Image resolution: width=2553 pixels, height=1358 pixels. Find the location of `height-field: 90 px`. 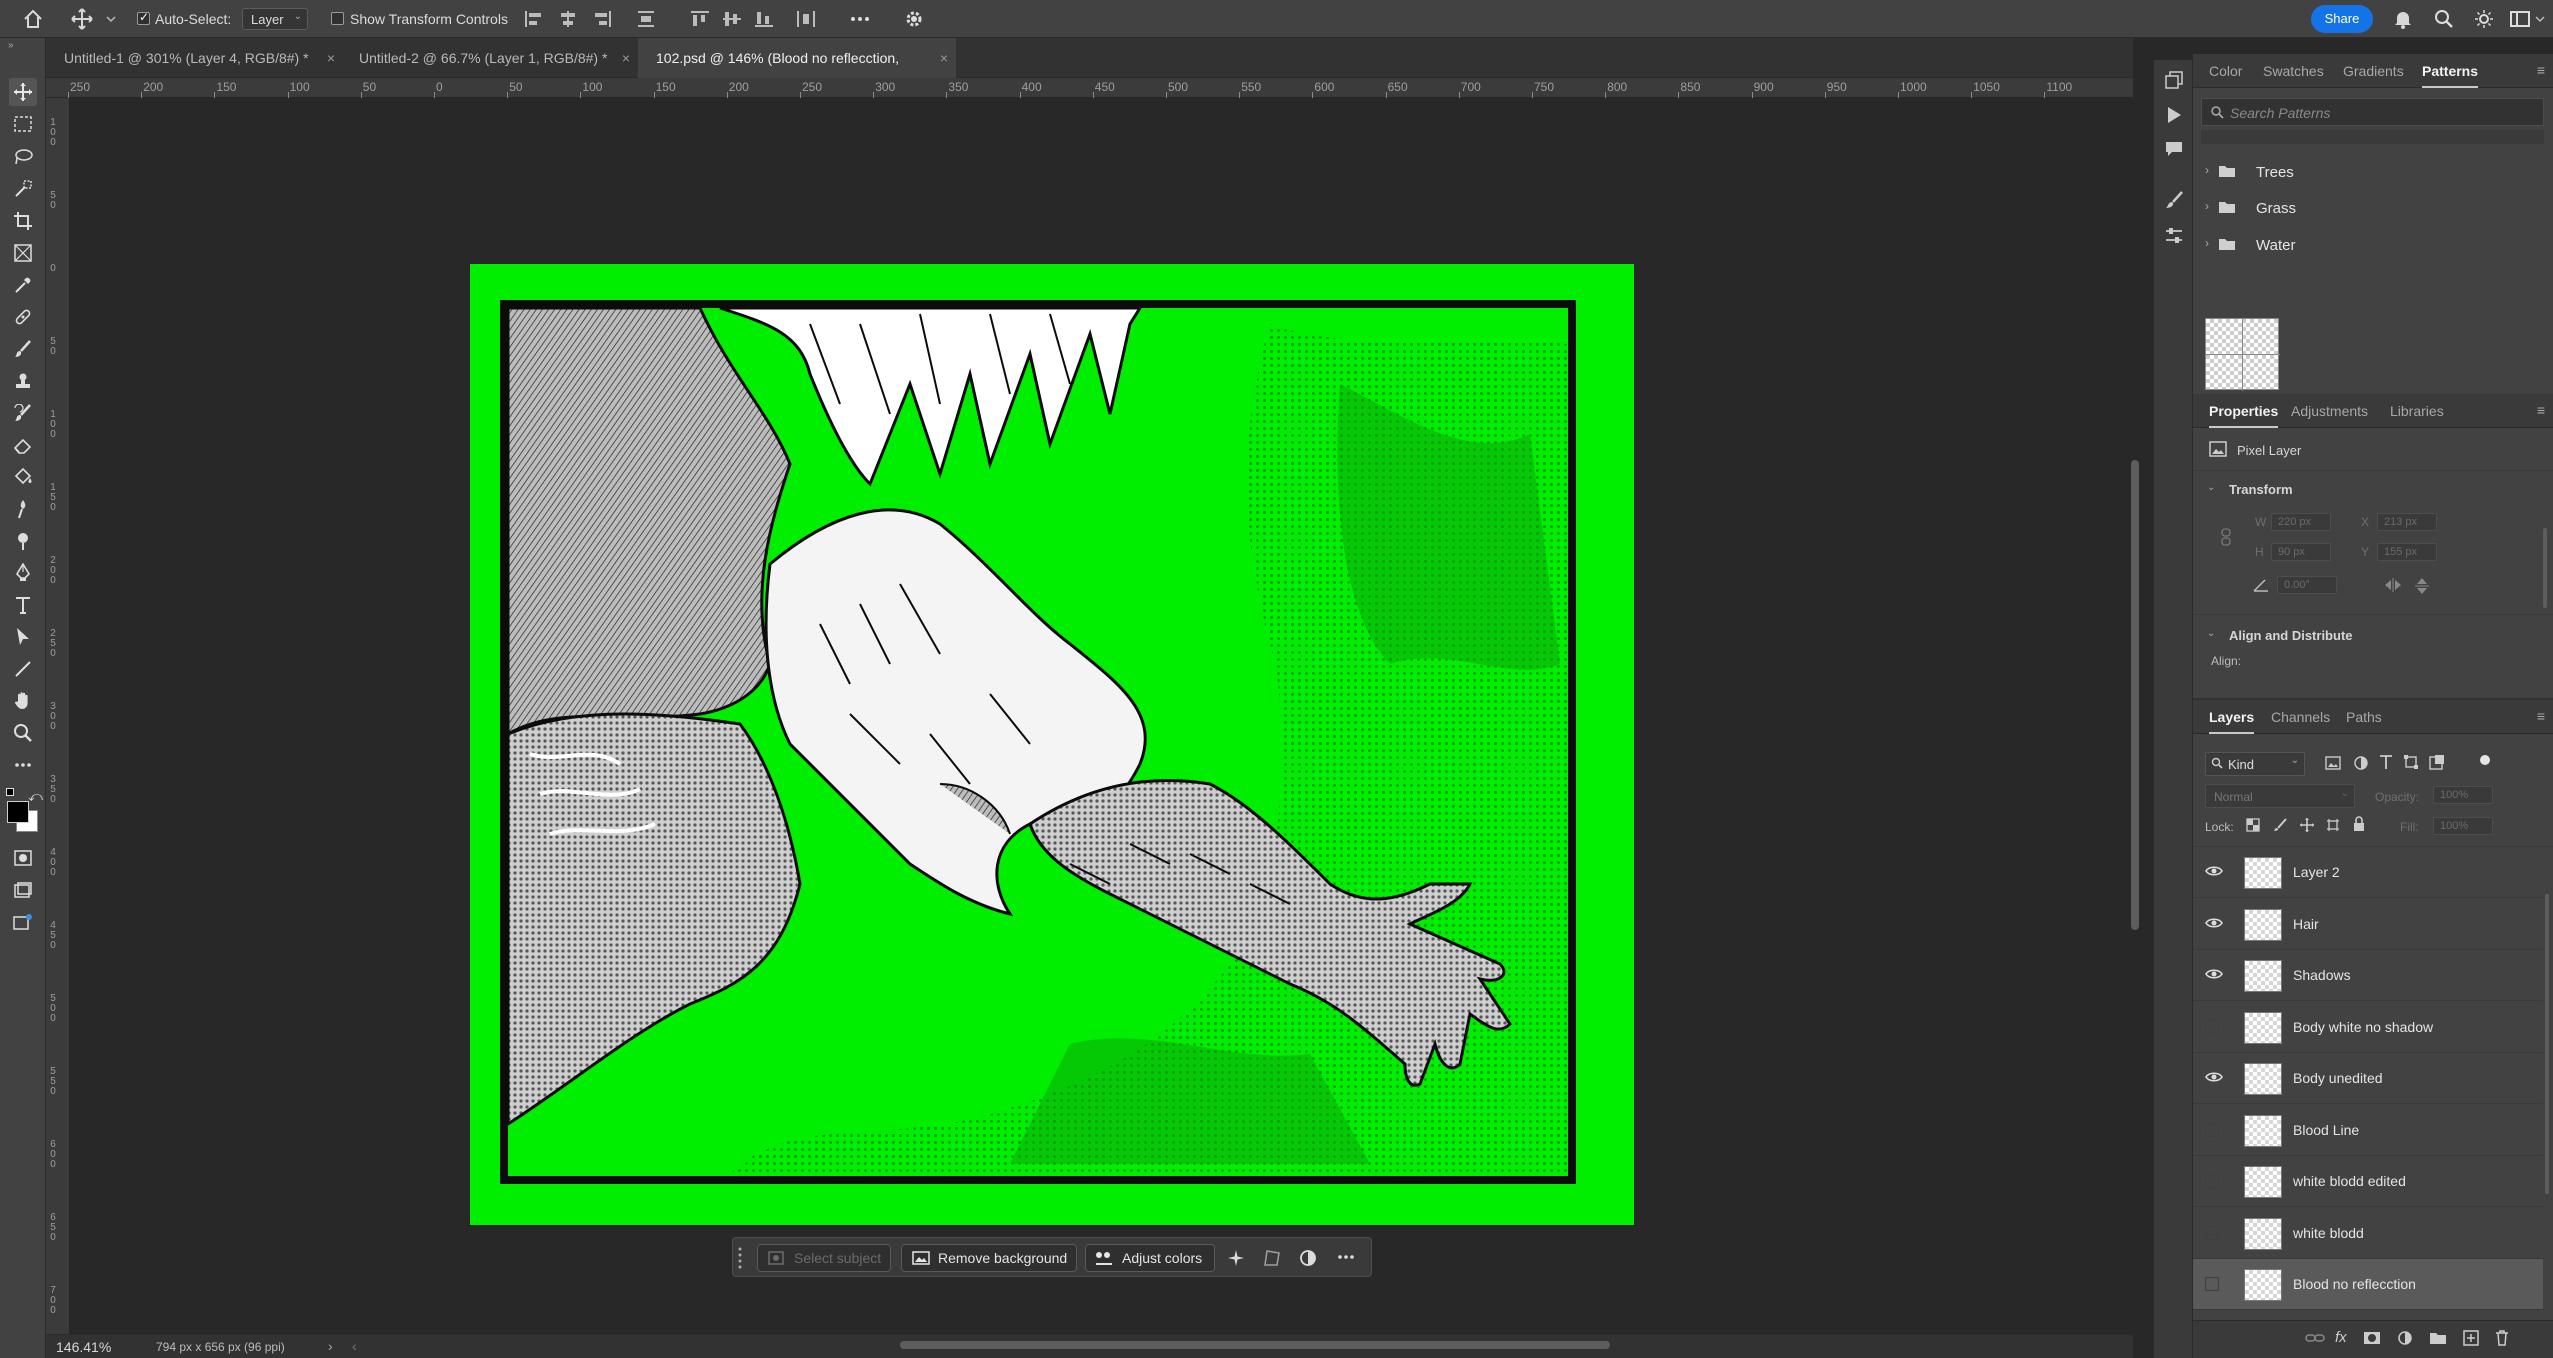

height-field: 90 px is located at coordinates (2301, 552).